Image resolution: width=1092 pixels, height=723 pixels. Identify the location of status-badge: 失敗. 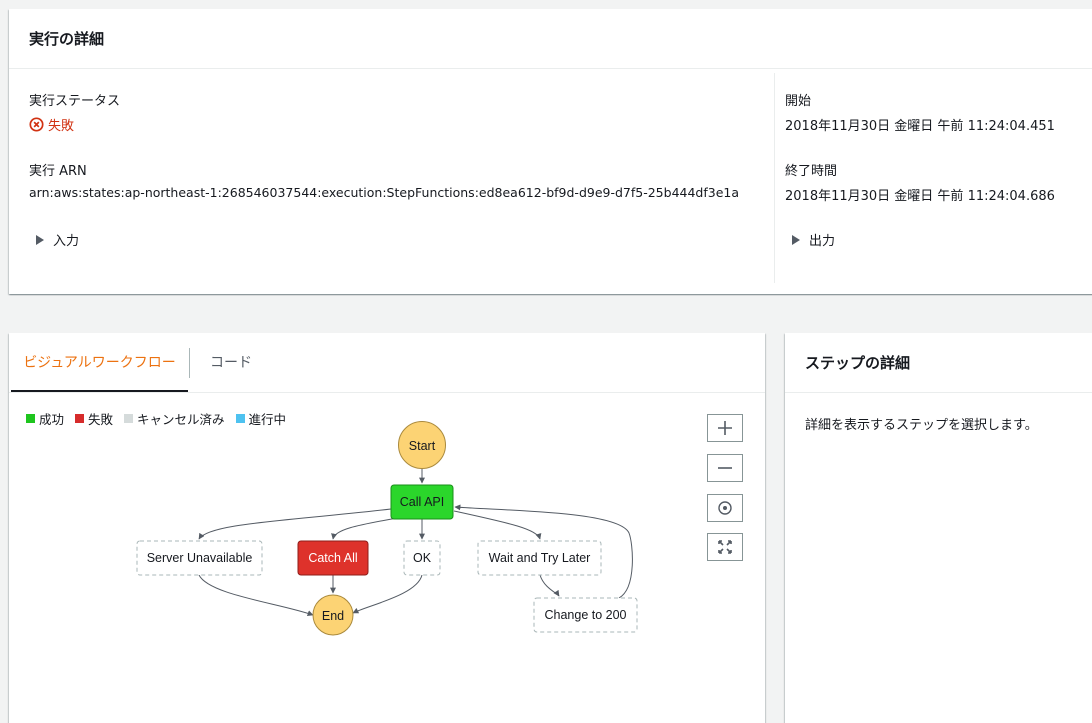
(51, 124).